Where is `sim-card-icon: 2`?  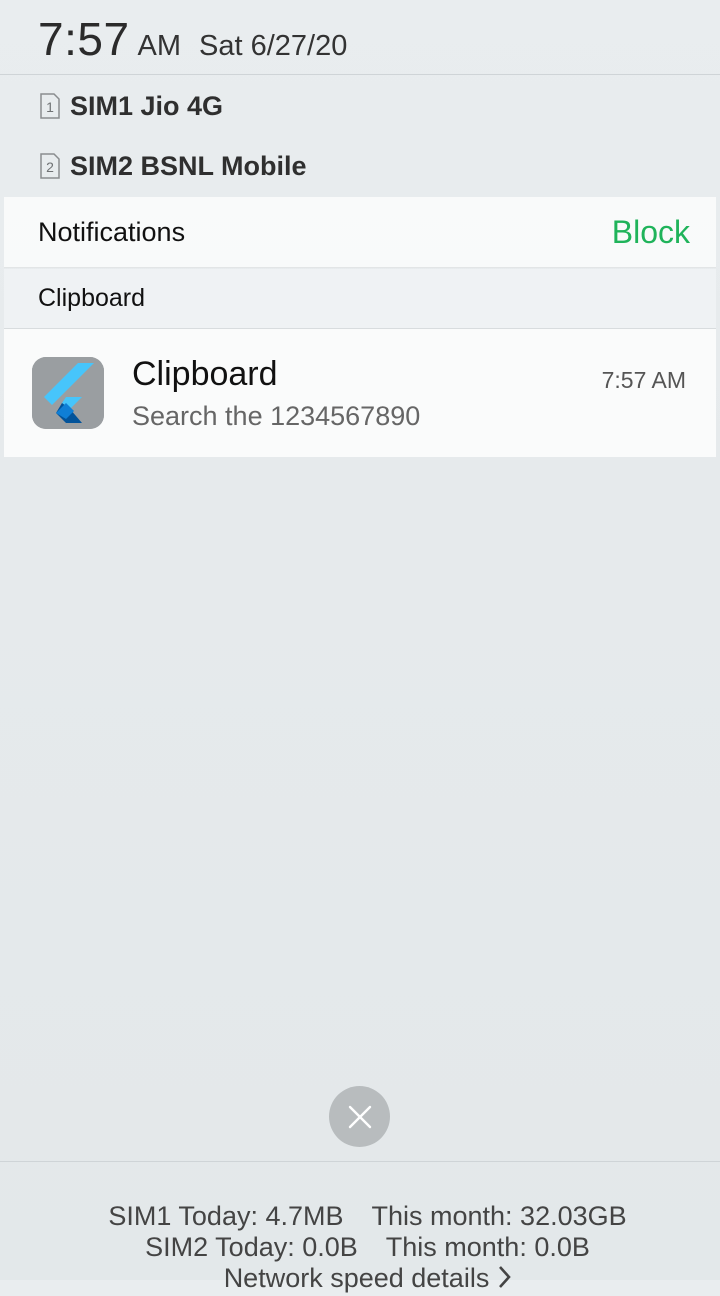 sim-card-icon: 2 is located at coordinates (50, 166).